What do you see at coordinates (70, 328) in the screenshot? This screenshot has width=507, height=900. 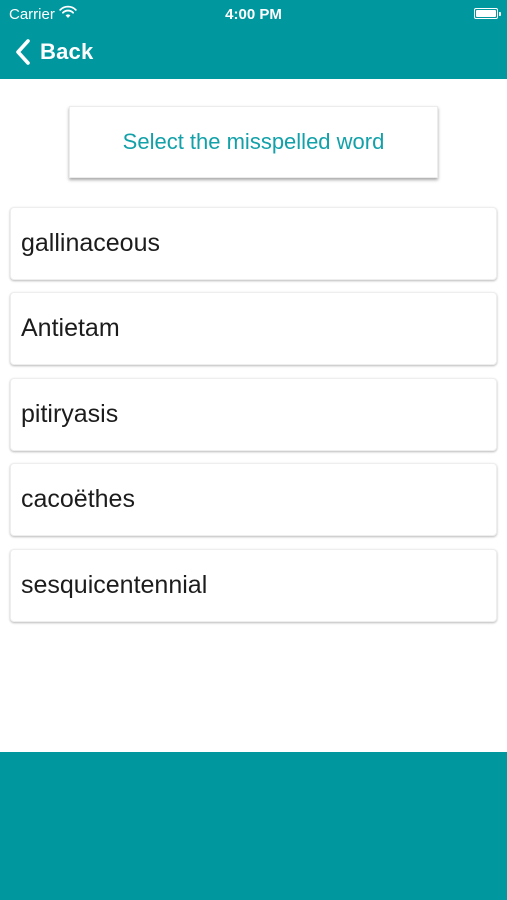 I see `option-label: Antietam` at bounding box center [70, 328].